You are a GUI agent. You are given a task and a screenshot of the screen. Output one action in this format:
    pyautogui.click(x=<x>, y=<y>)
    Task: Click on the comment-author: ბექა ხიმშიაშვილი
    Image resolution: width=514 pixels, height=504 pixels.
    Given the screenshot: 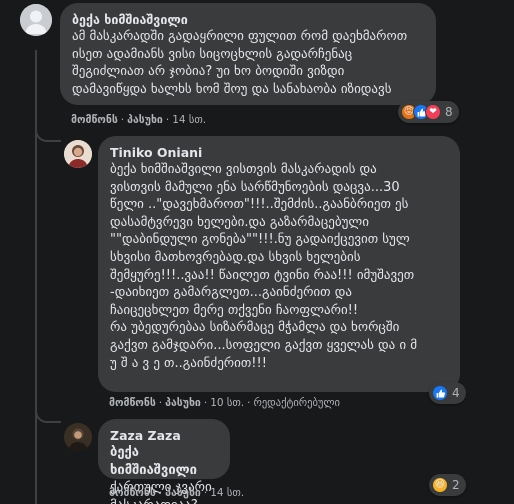 What is the action you would take?
    pyautogui.click(x=248, y=19)
    